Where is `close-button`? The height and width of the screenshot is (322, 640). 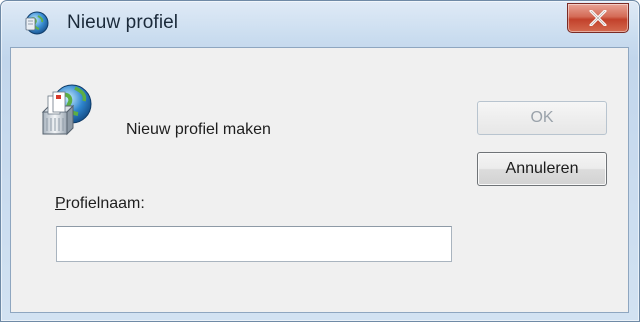
close-button is located at coordinates (598, 18).